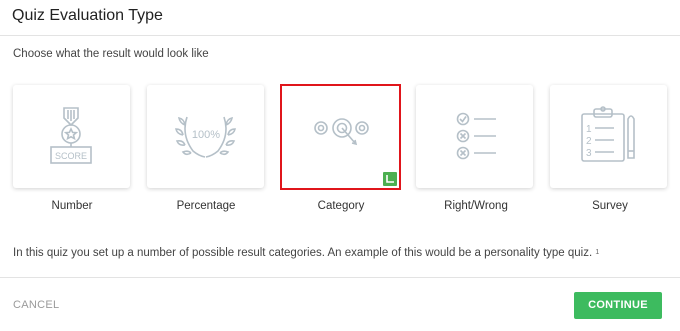 The width and height of the screenshot is (680, 331). What do you see at coordinates (610, 206) in the screenshot?
I see `type-label-survey: Survey` at bounding box center [610, 206].